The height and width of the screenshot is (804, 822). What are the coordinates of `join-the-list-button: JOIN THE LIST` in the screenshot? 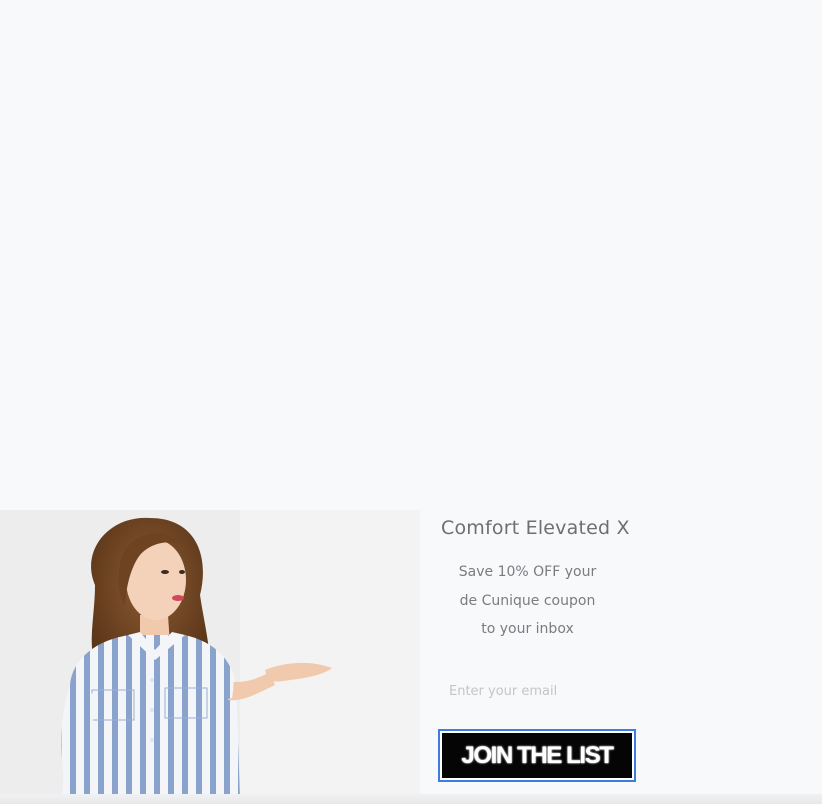 It's located at (537, 755).